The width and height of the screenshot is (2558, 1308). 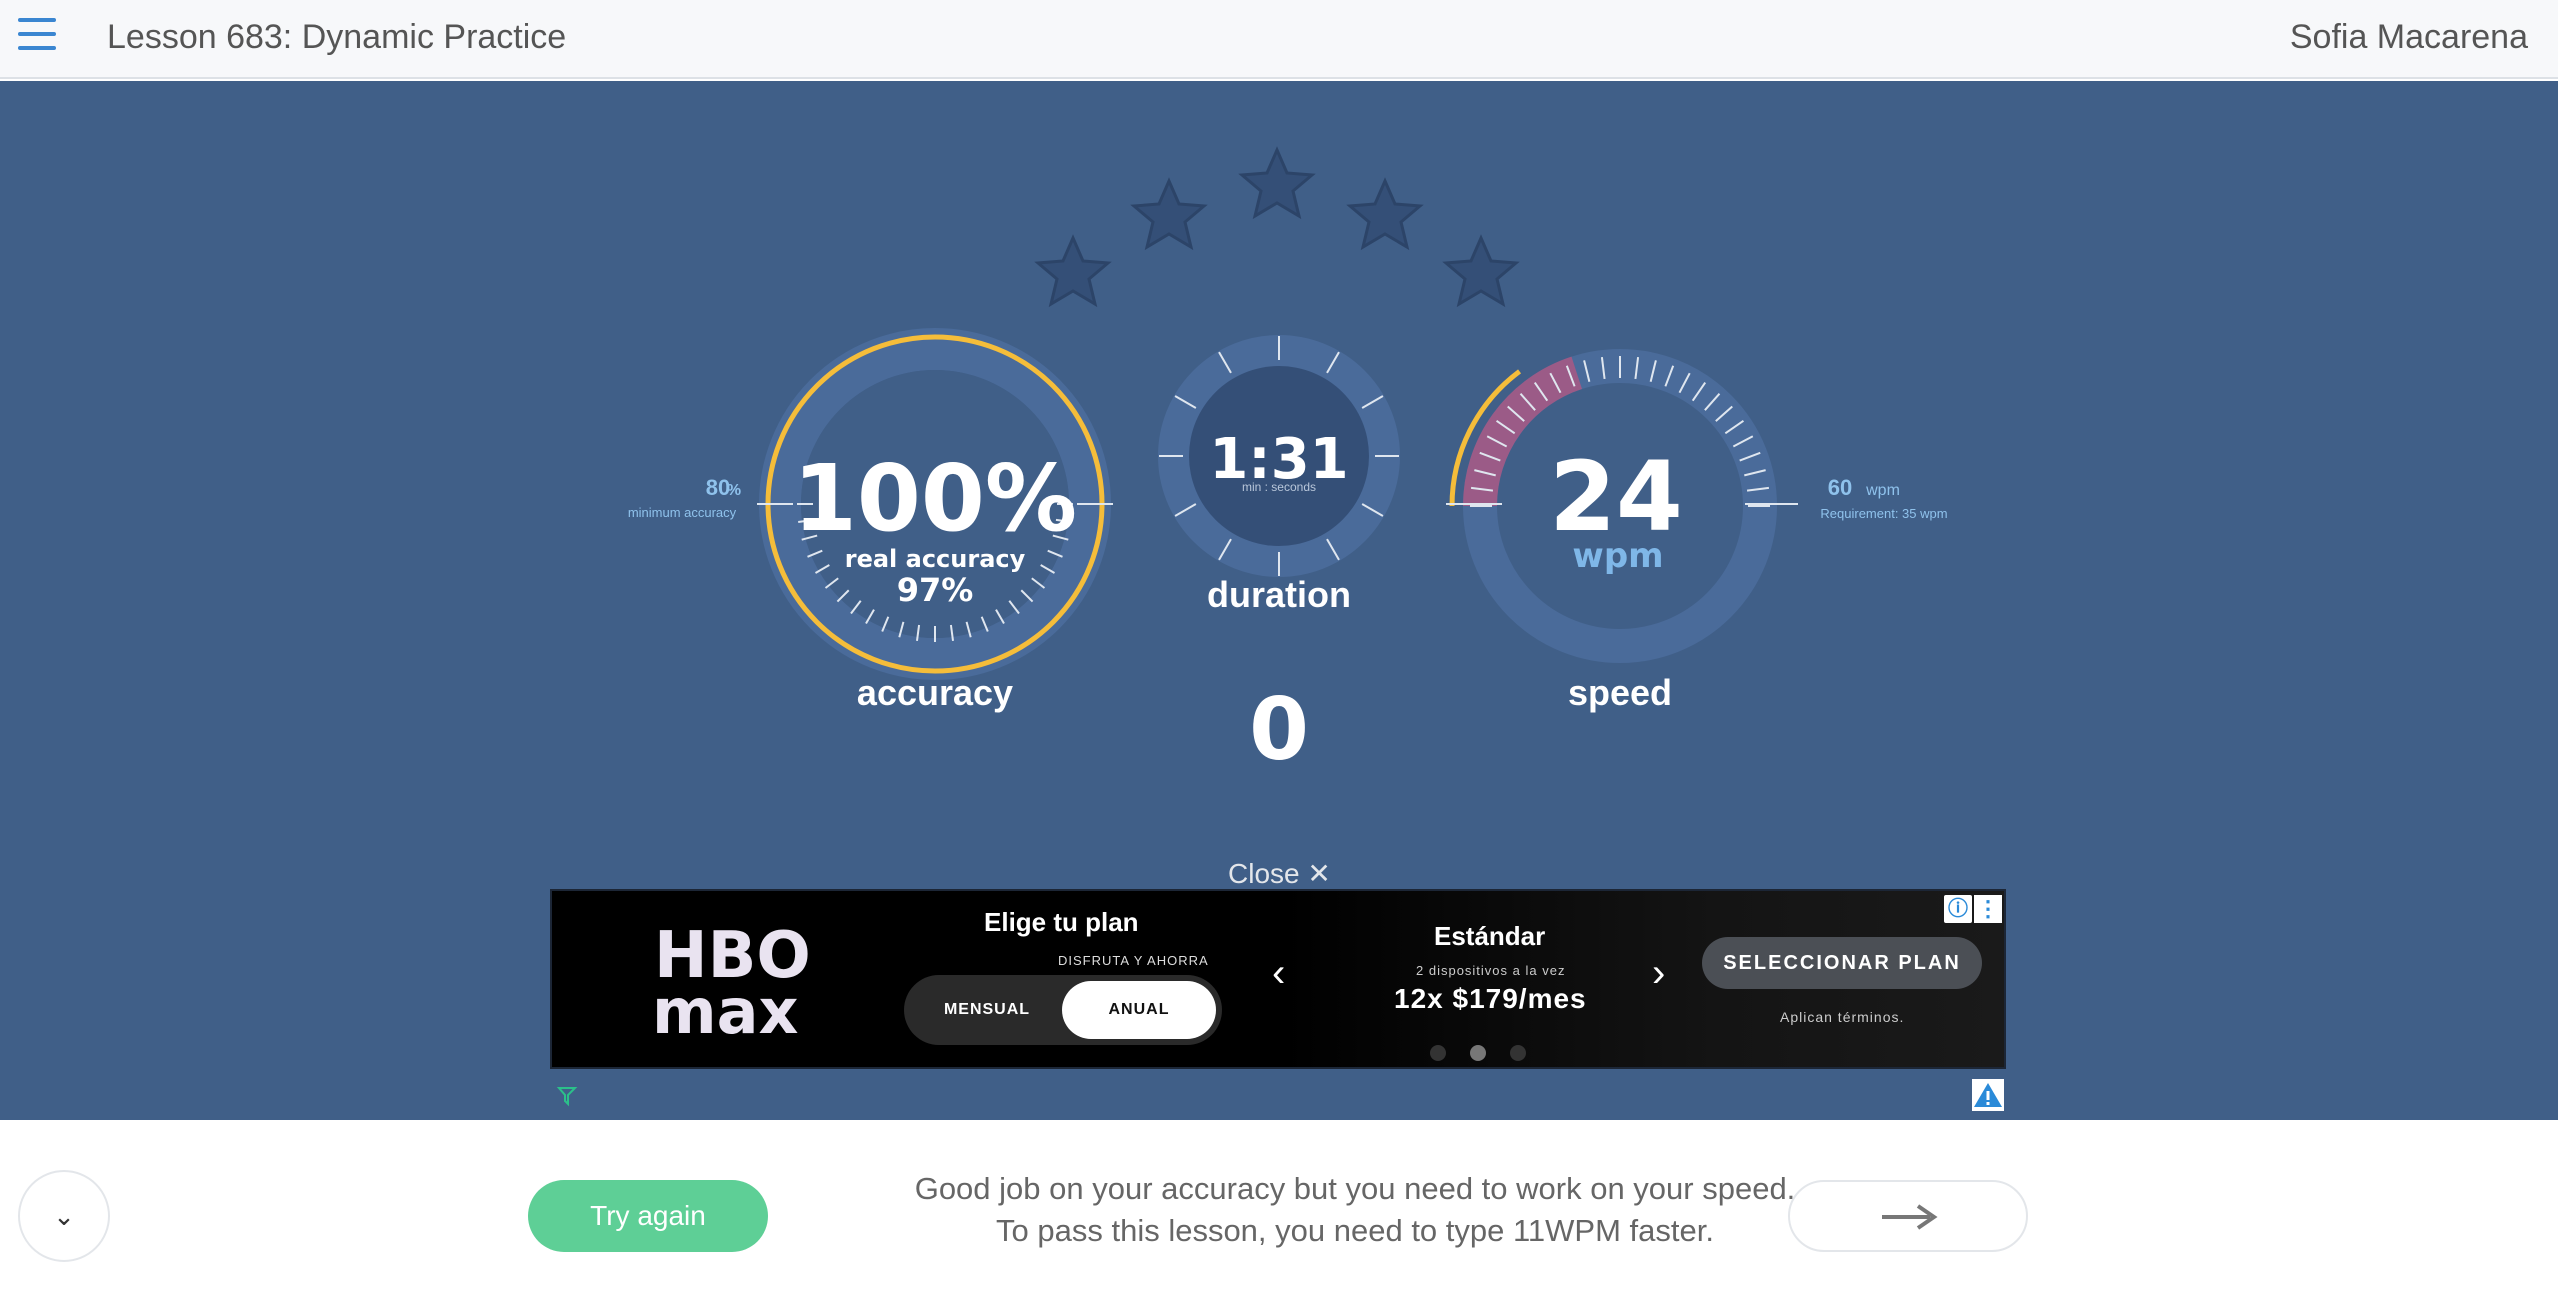 What do you see at coordinates (1658, 973) in the screenshot?
I see `chevron-right-icon: ›` at bounding box center [1658, 973].